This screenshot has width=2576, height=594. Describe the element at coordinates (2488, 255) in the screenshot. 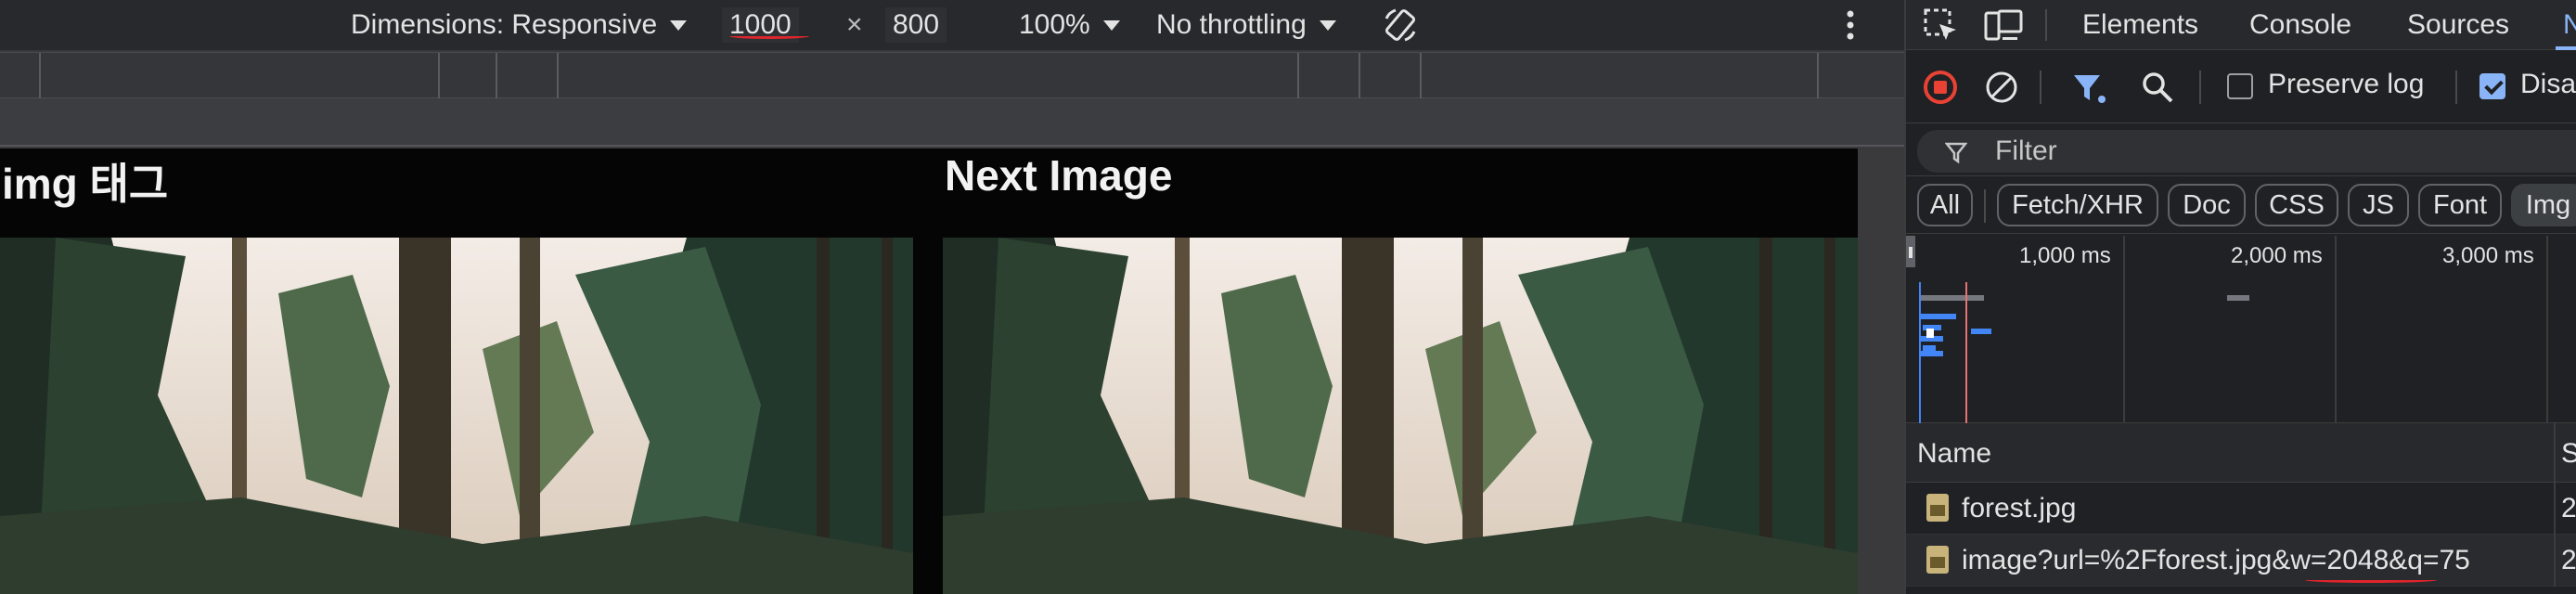

I see `timeline-tick-label: 3,000 ms` at that location.